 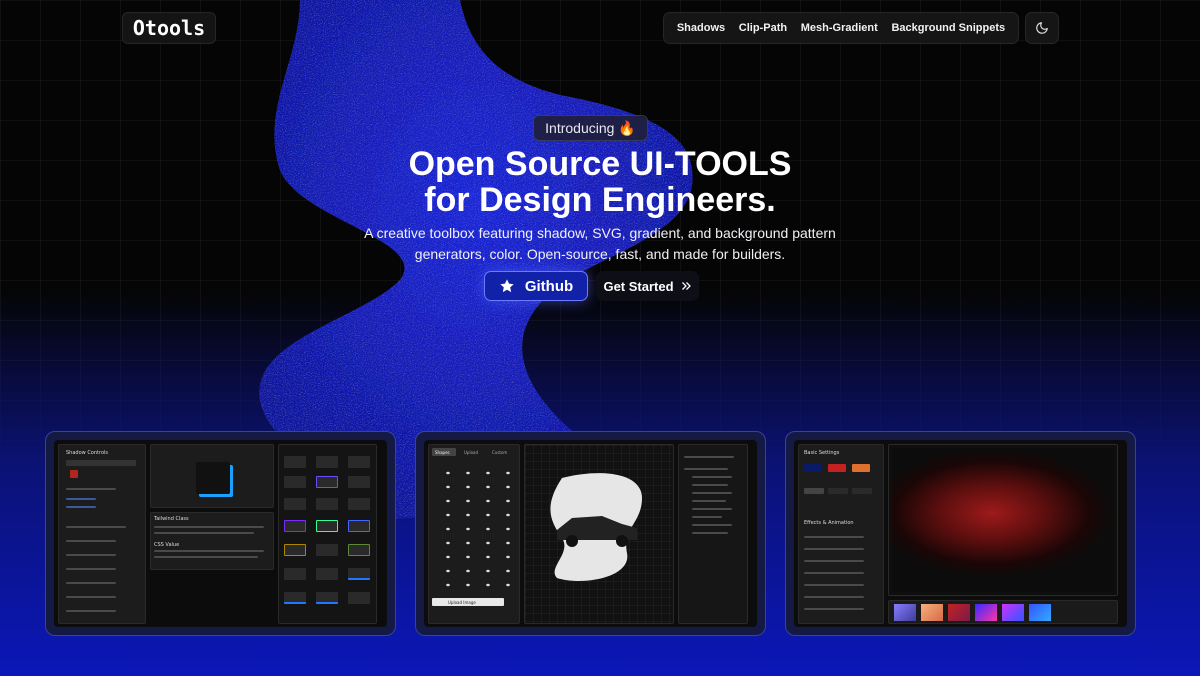 What do you see at coordinates (462, 602) in the screenshot?
I see `upload-image-button: Upload Image` at bounding box center [462, 602].